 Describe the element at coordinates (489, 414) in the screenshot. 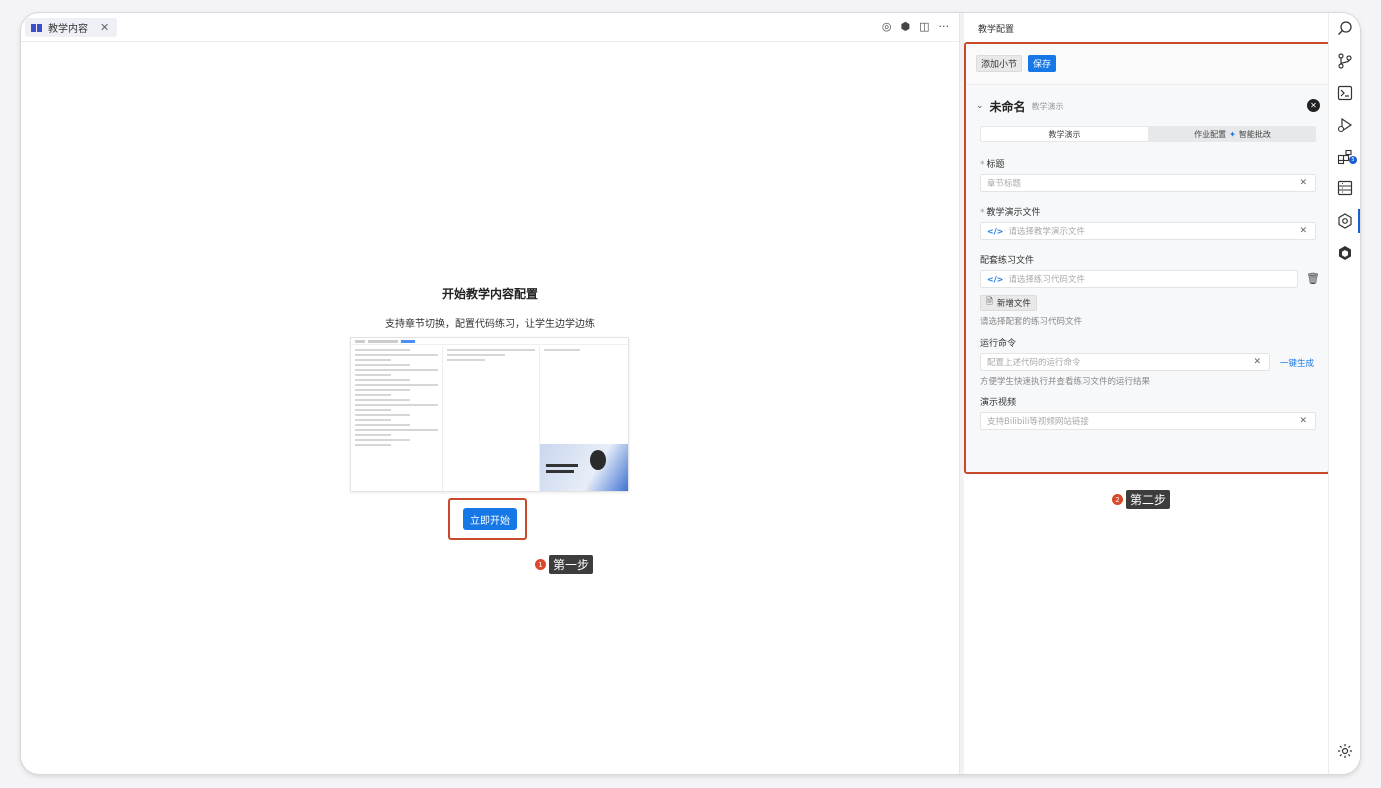

I see `preview-screenshot` at that location.